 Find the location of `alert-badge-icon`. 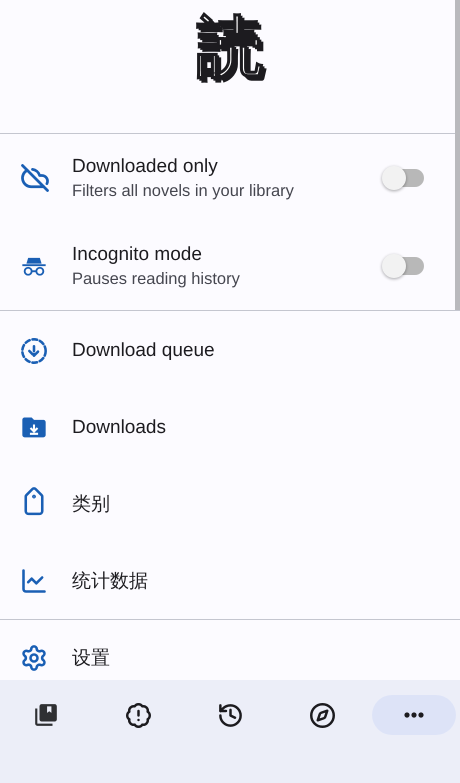

alert-badge-icon is located at coordinates (138, 715).